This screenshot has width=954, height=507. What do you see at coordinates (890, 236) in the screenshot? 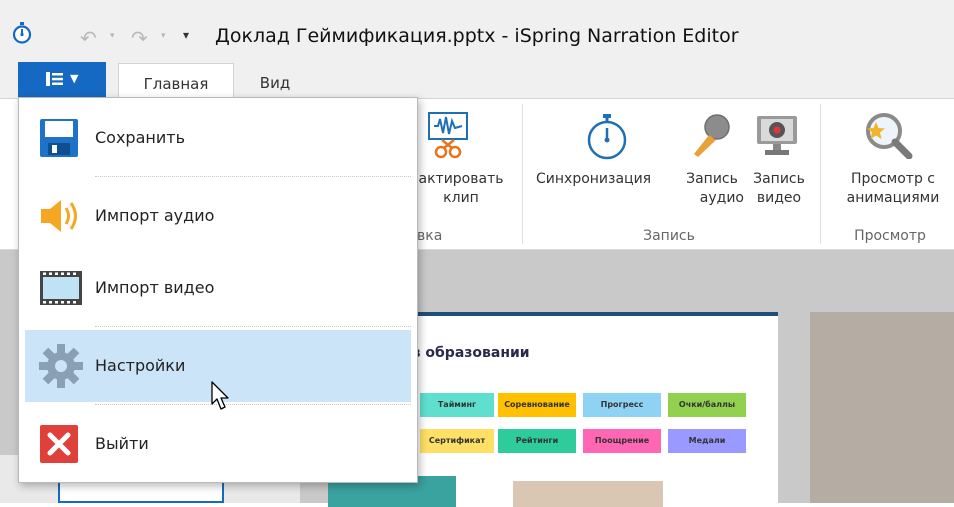
I see `preview-group-name: Просмотр` at bounding box center [890, 236].